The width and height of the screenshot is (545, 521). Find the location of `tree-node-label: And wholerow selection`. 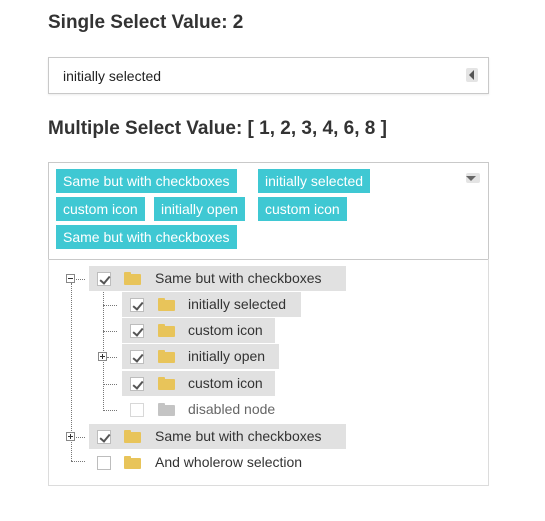

tree-node-label: And wholerow selection is located at coordinates (229, 462).